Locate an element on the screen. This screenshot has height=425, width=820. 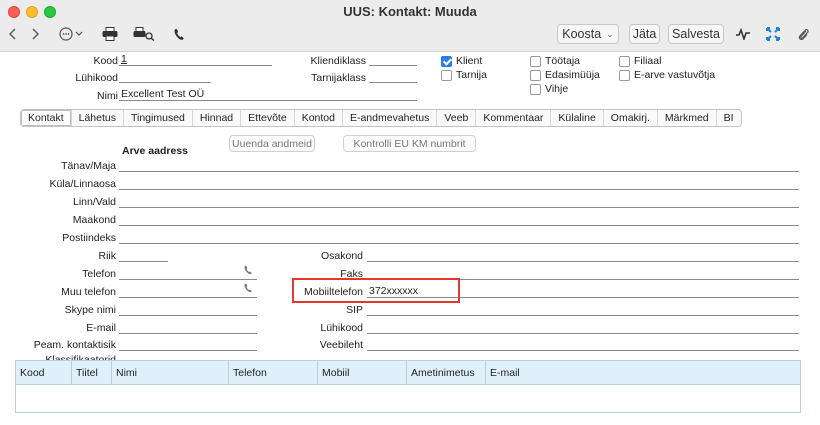
edasimuuja-checkbox: Edasimüüja is located at coordinates (565, 75).